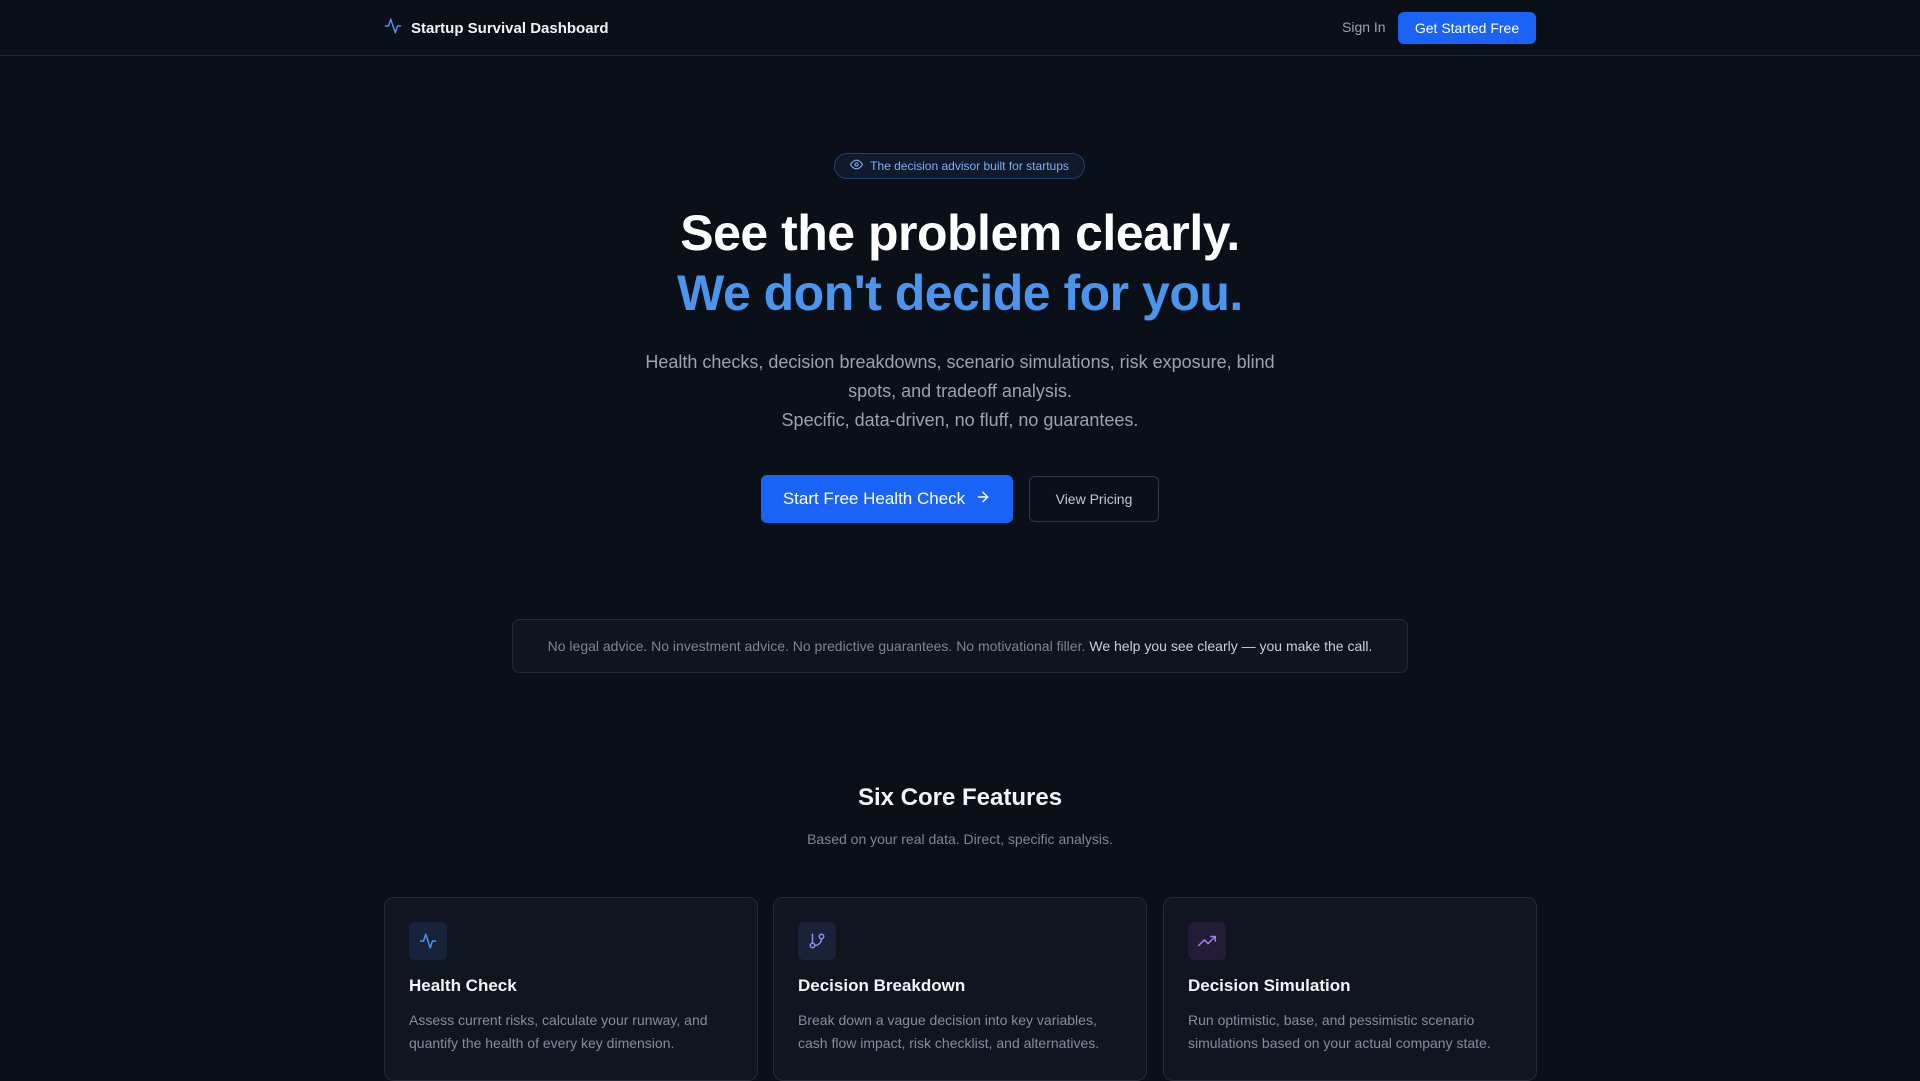 This screenshot has width=1920, height=1081. What do you see at coordinates (463, 985) in the screenshot?
I see `feature-title: Health Check` at bounding box center [463, 985].